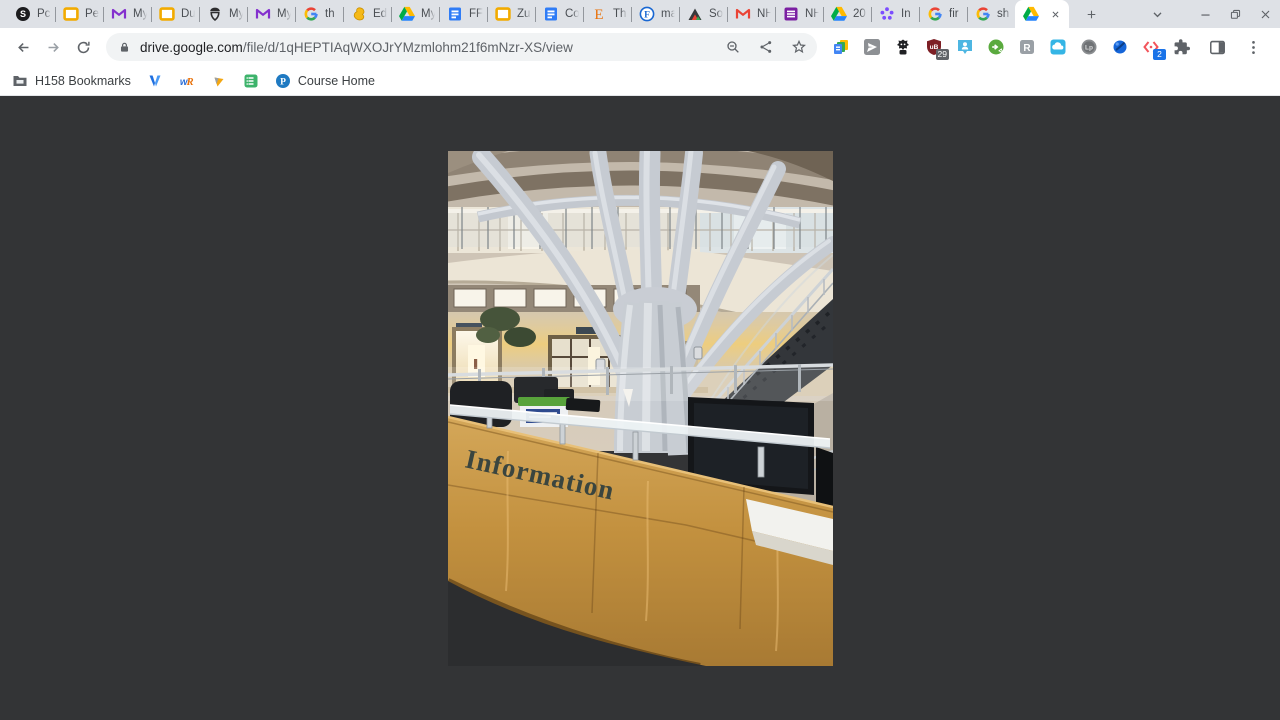  I want to click on restore-button, so click(1235, 14).